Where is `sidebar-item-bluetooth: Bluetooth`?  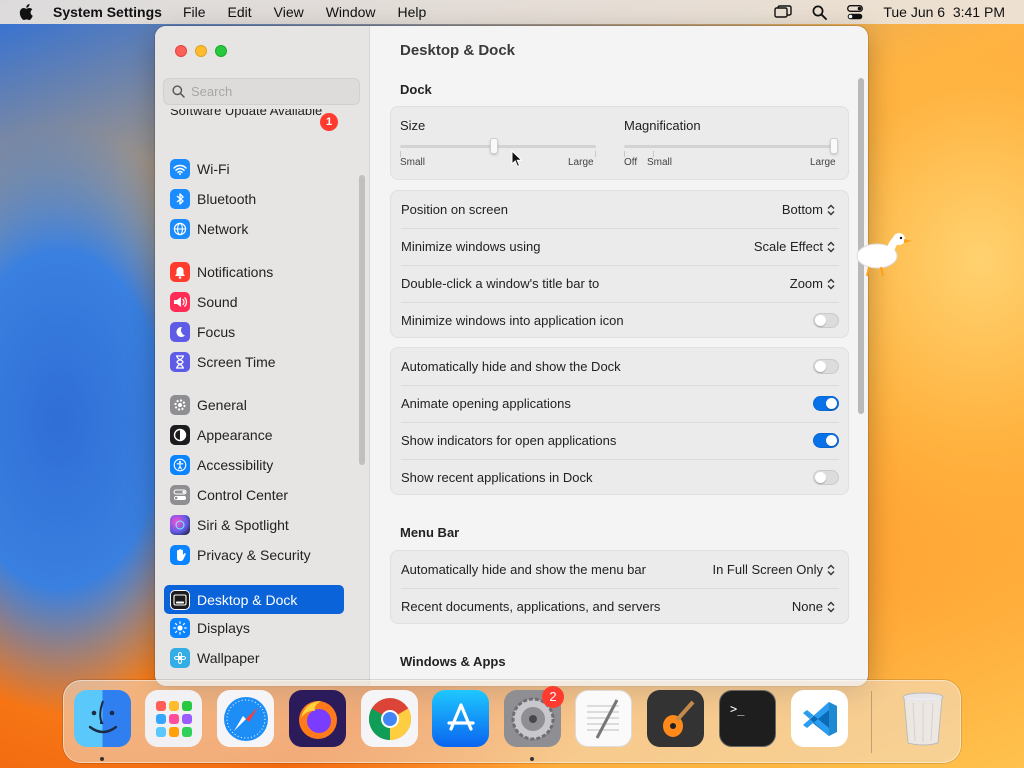 sidebar-item-bluetooth: Bluetooth is located at coordinates (254, 199).